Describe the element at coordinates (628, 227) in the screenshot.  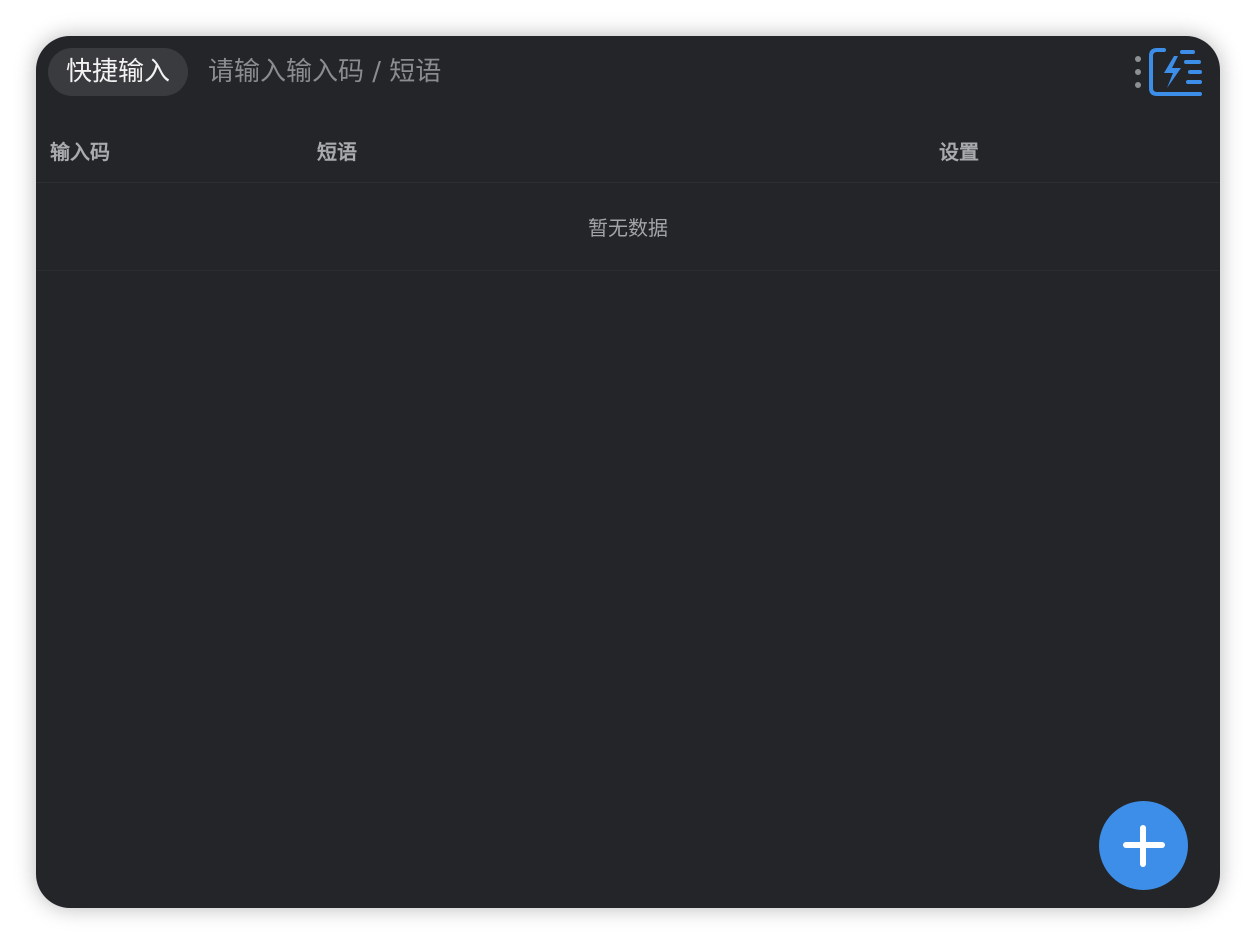
I see `empty-state-text: 暂无数据` at that location.